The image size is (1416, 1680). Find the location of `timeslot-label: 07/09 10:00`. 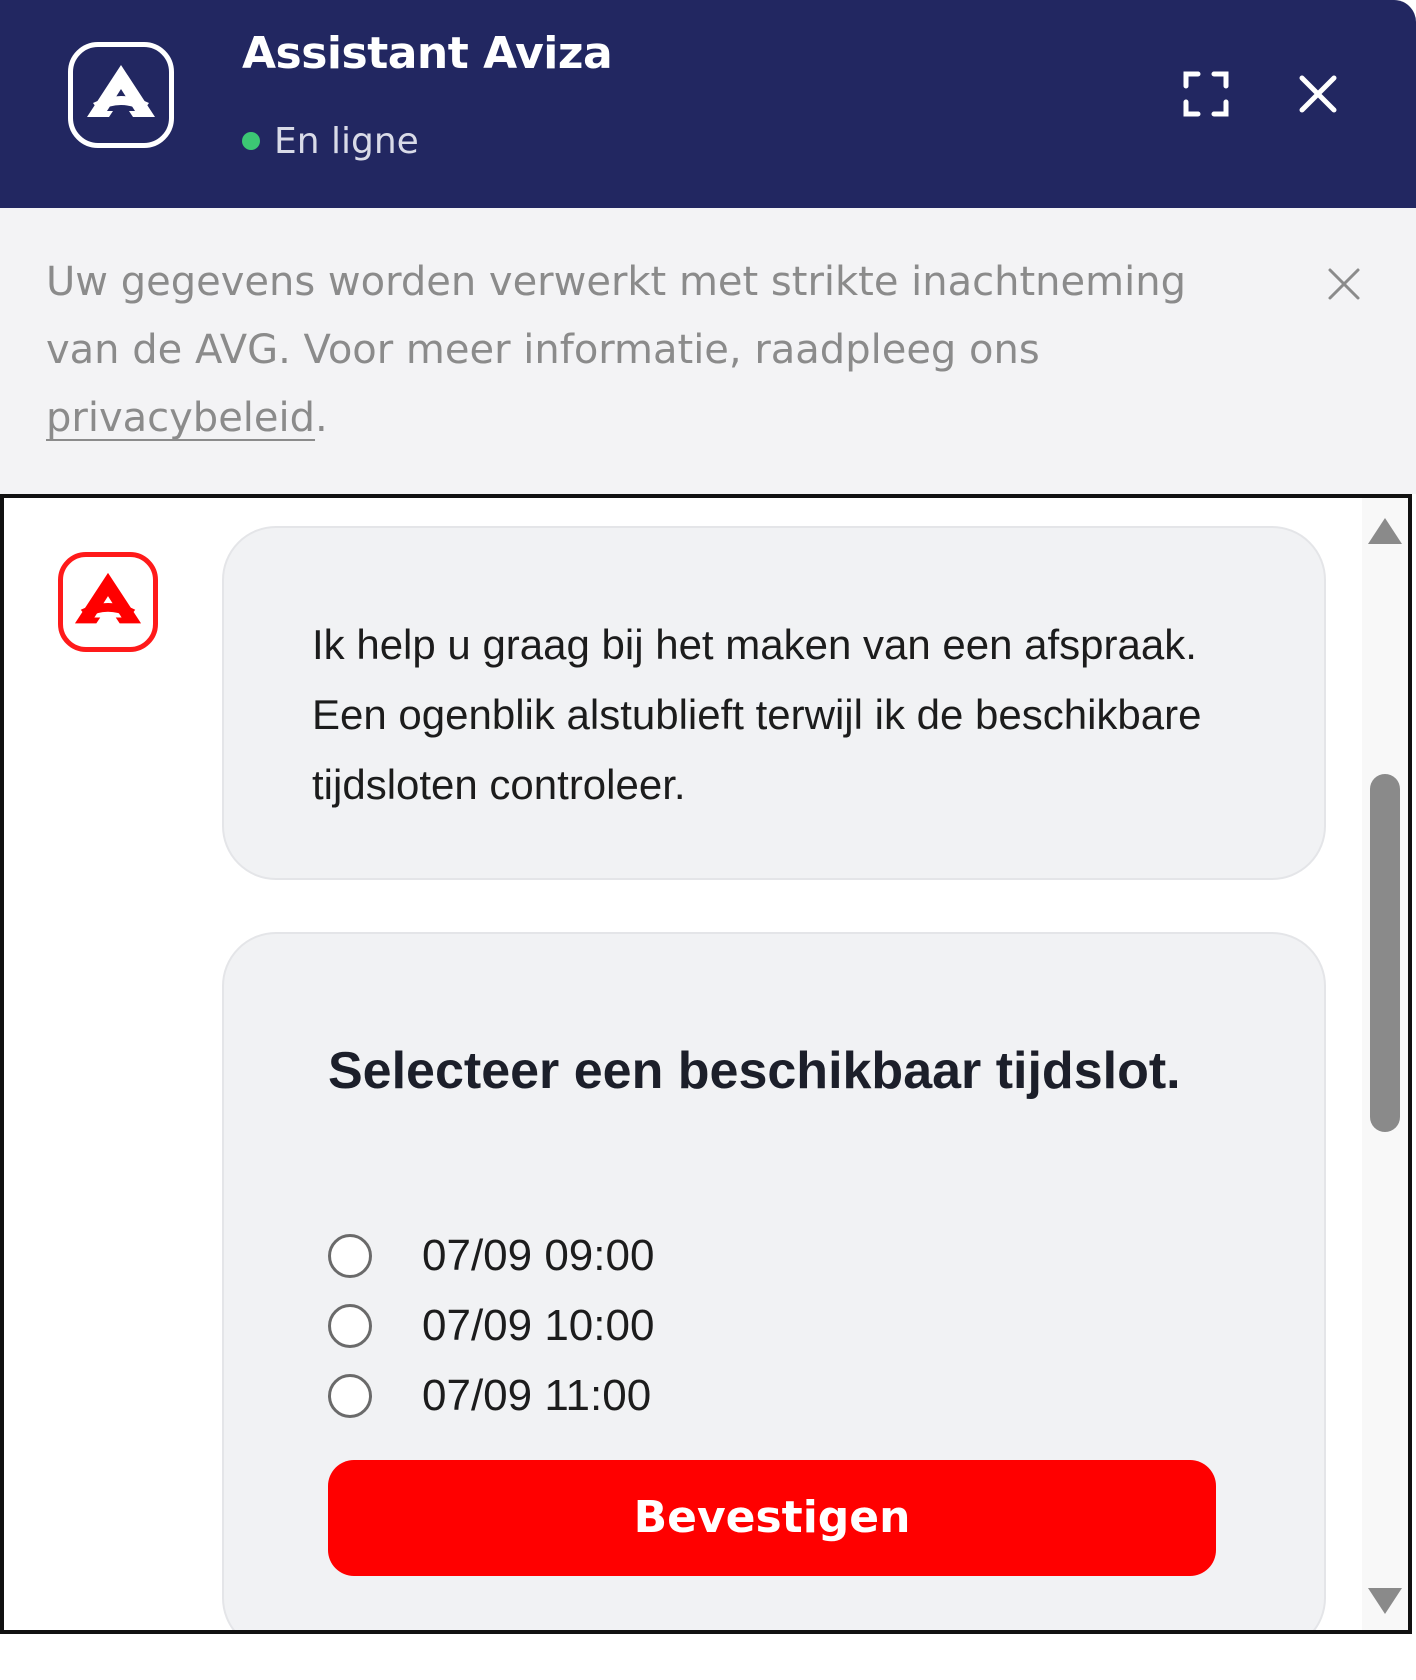

timeslot-label: 07/09 10:00 is located at coordinates (538, 1325).